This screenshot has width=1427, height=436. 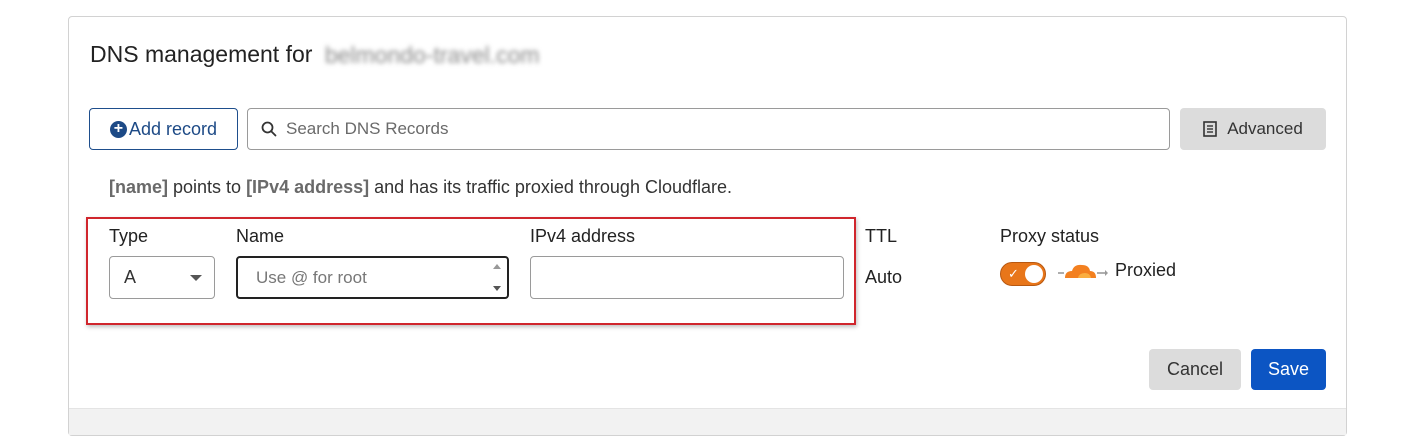 I want to click on proxy-status-label: Proxy status, so click(x=1050, y=236).